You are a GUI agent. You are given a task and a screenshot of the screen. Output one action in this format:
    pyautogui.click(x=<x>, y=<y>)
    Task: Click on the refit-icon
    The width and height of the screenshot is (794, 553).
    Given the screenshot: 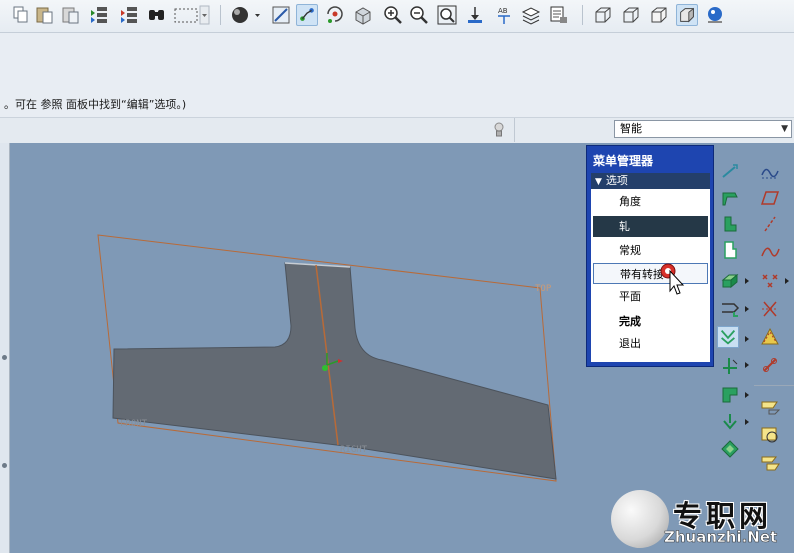 What is the action you would take?
    pyautogui.click(x=447, y=15)
    